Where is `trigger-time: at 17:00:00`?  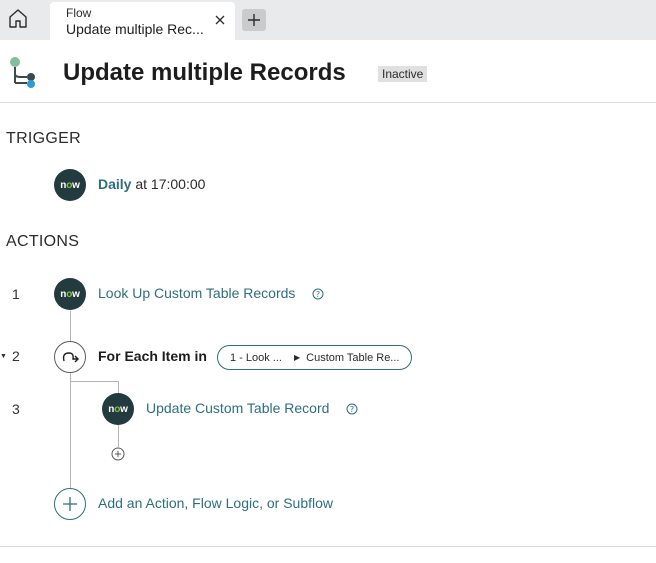 trigger-time: at 17:00:00 is located at coordinates (168, 184).